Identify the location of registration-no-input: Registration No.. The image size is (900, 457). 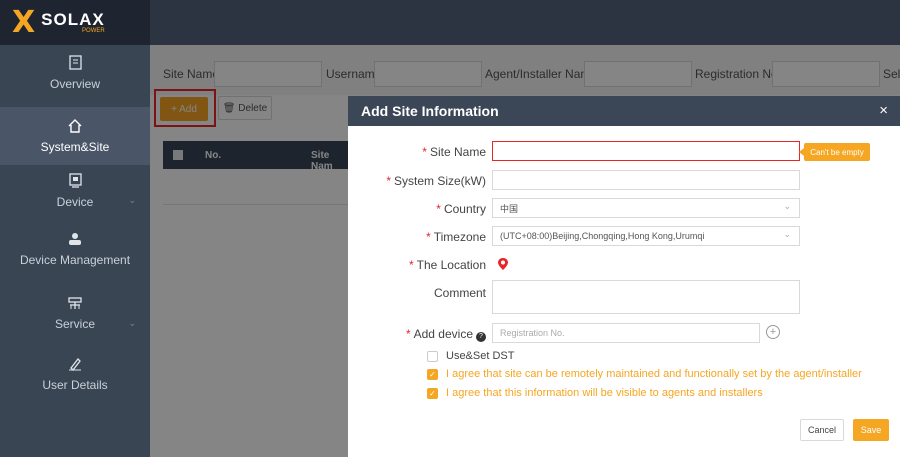
(626, 333).